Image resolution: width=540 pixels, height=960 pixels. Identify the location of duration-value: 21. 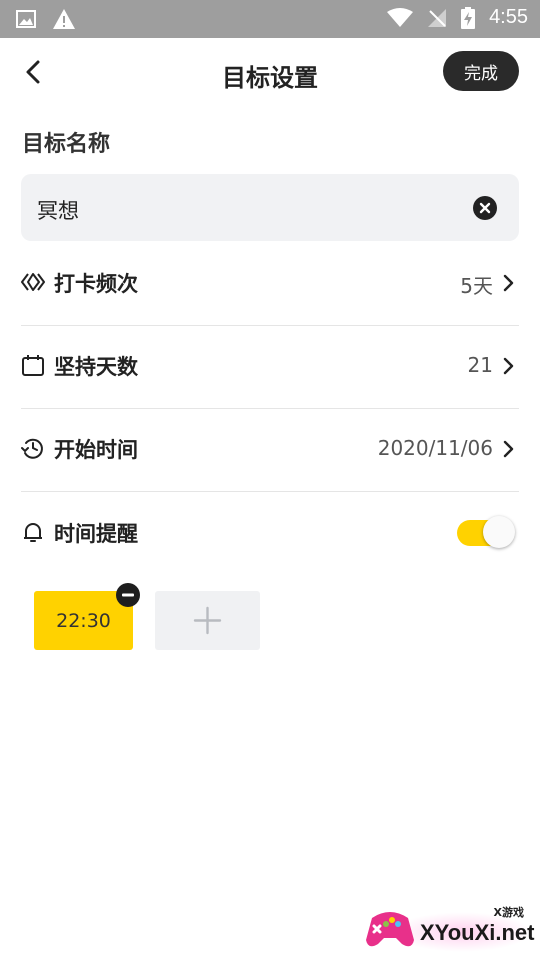
(480, 365).